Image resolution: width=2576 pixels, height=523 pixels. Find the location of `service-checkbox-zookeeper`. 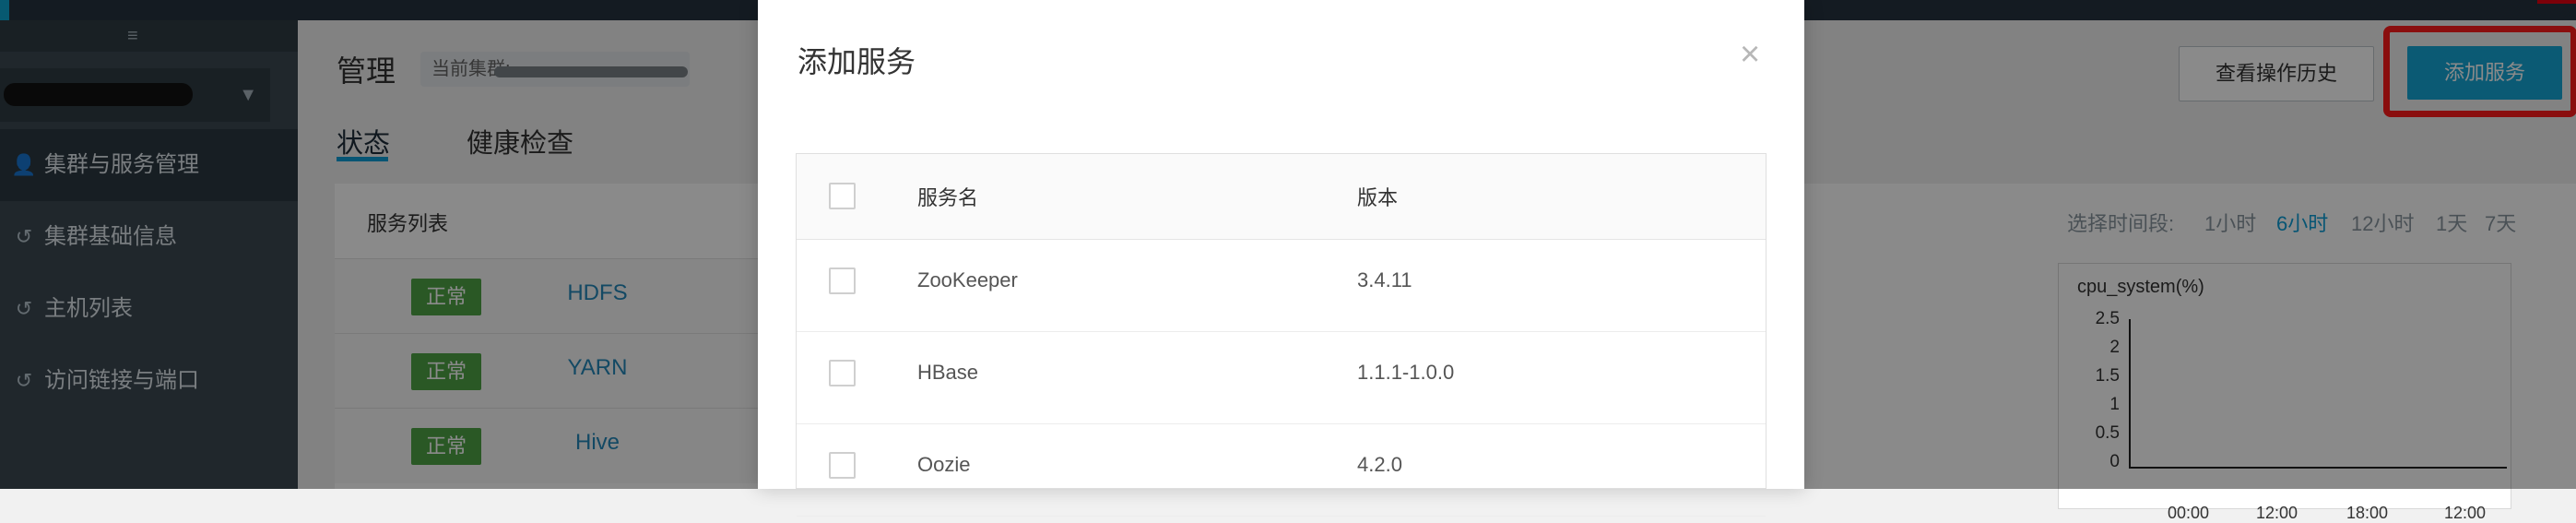

service-checkbox-zookeeper is located at coordinates (842, 280).